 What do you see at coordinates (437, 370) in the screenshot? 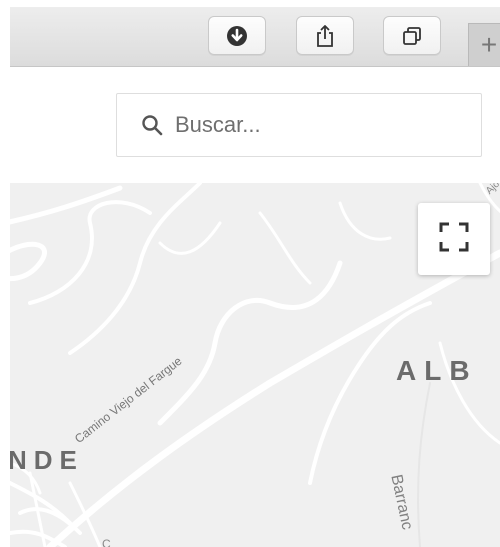
I see `map-label-district-right: ALB` at bounding box center [437, 370].